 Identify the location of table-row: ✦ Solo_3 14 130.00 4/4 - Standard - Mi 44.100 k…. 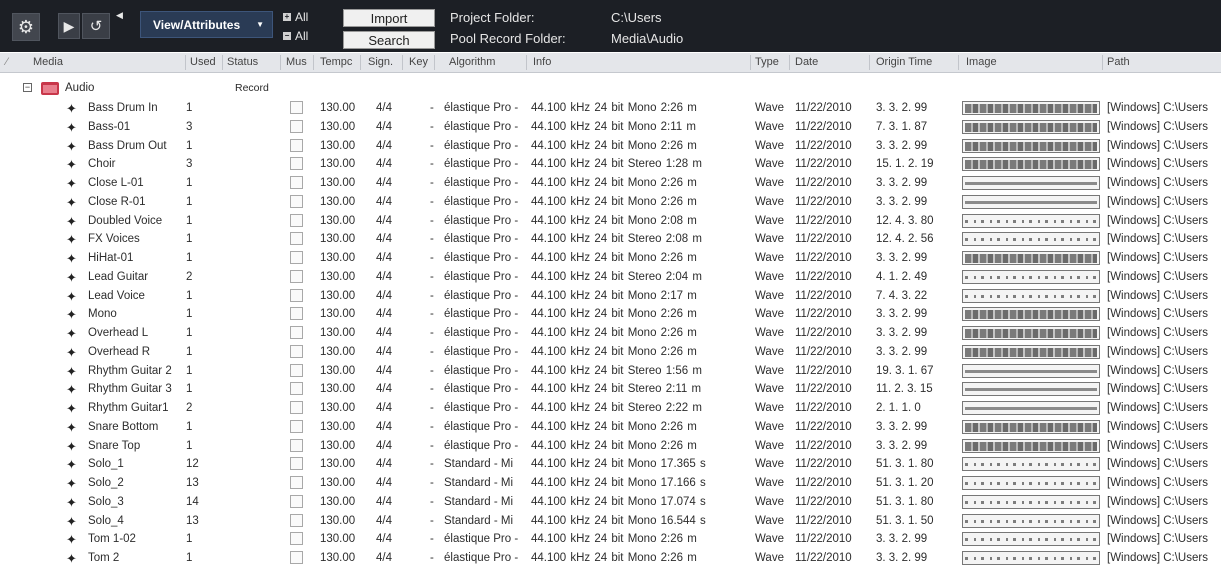
(610, 503).